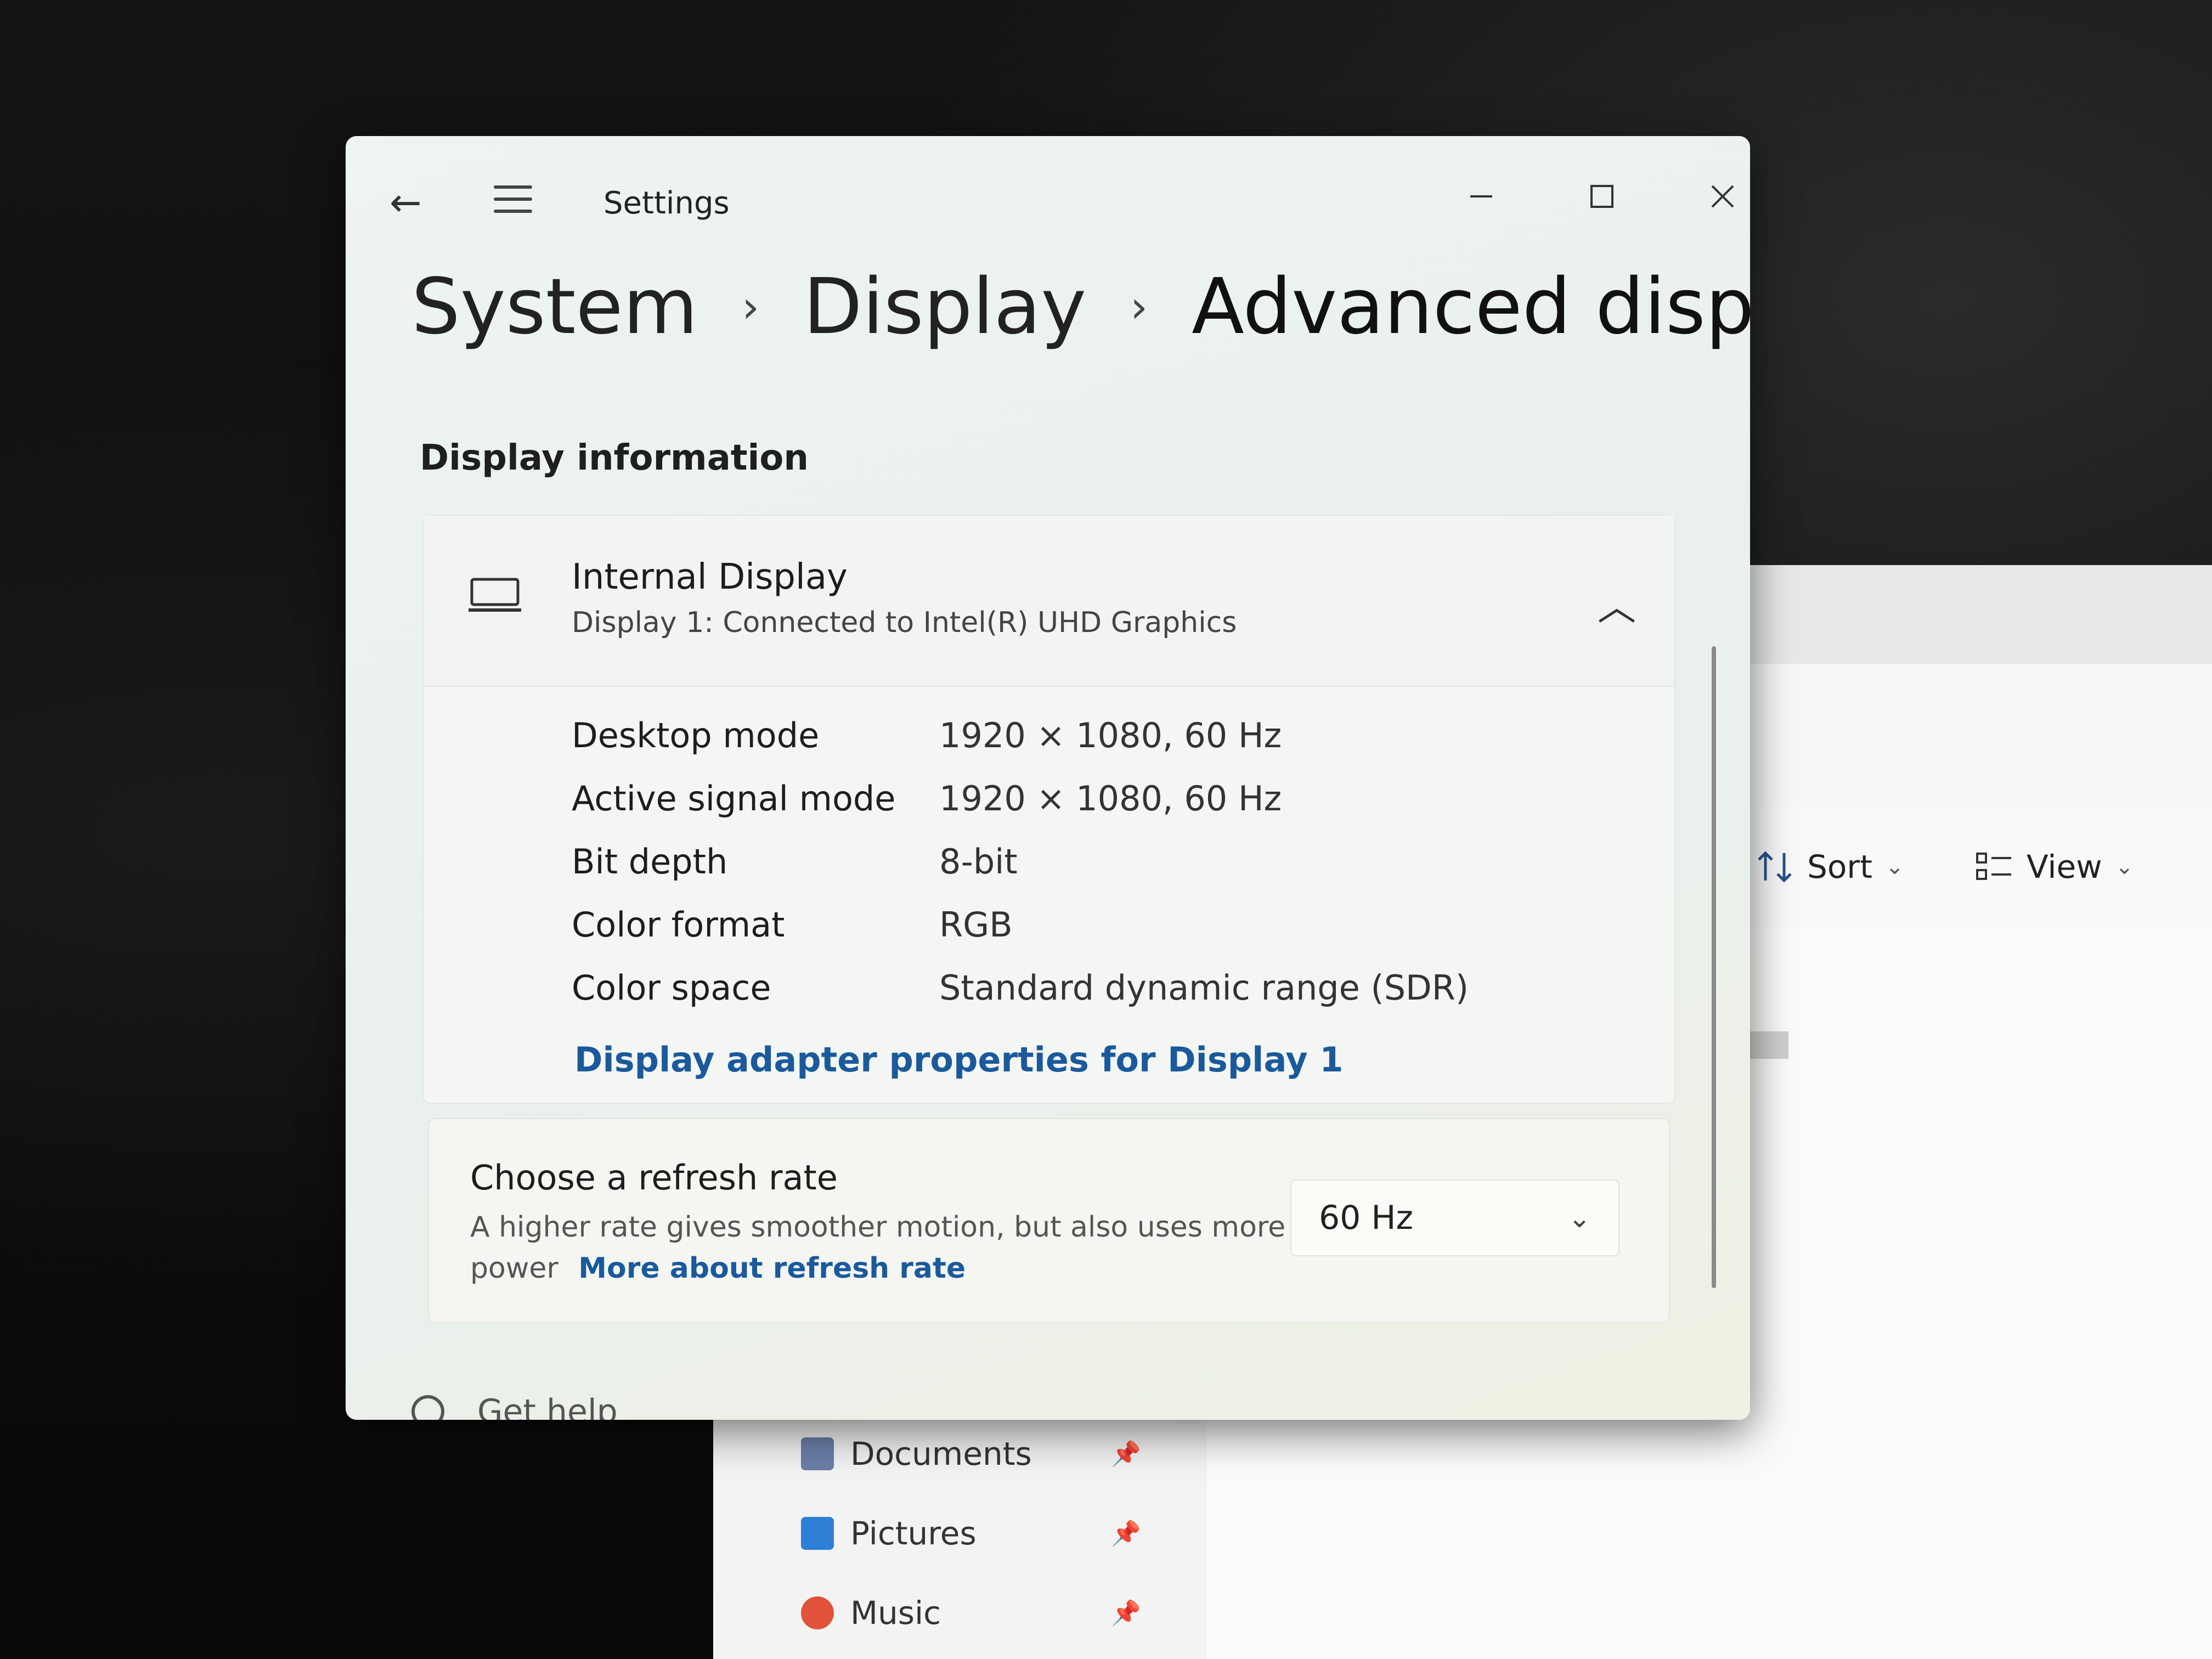 The height and width of the screenshot is (1659, 2212). I want to click on nav-item-label: Music, so click(895, 1613).